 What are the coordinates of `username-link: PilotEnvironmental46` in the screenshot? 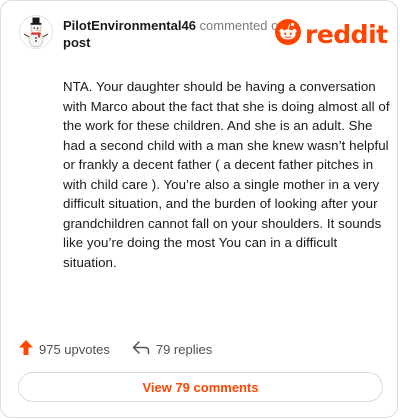 It's located at (129, 25).